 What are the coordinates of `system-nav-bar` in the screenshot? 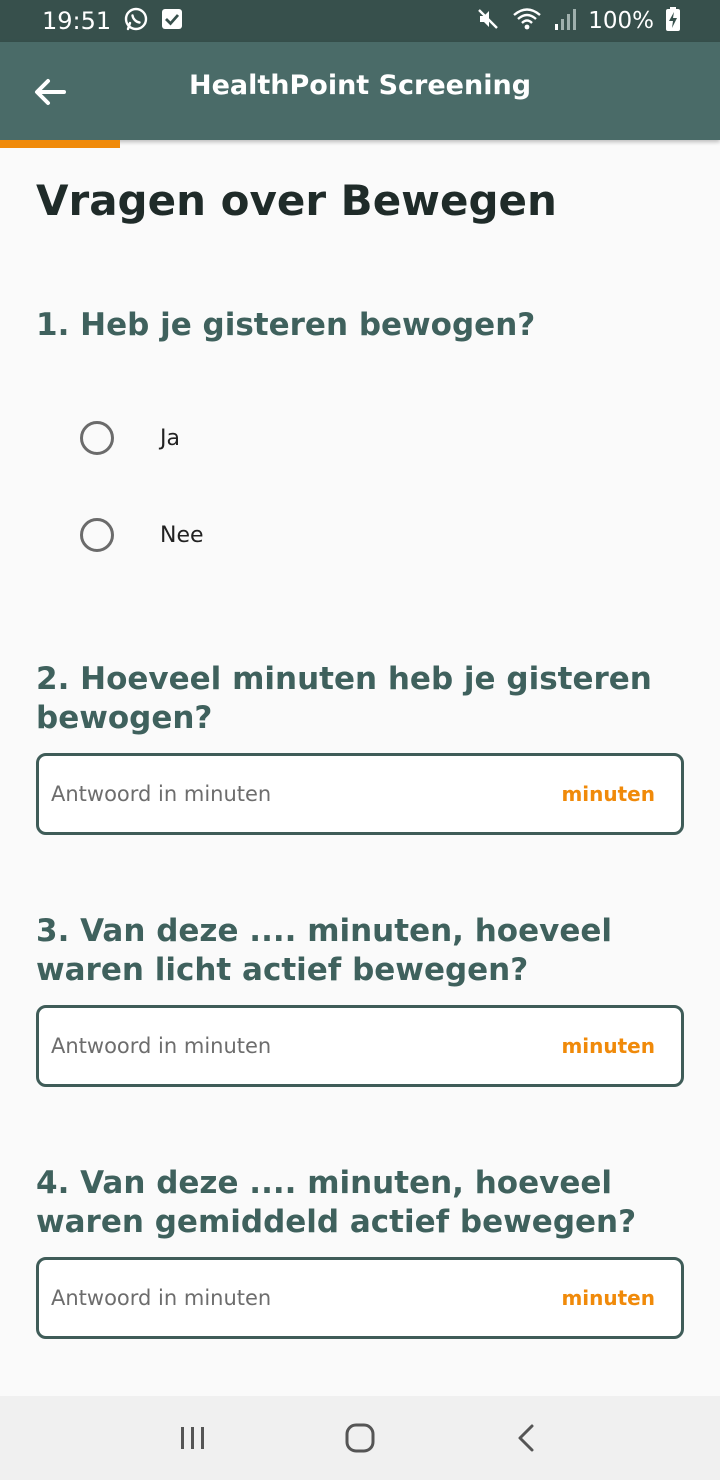 It's located at (360, 1438).